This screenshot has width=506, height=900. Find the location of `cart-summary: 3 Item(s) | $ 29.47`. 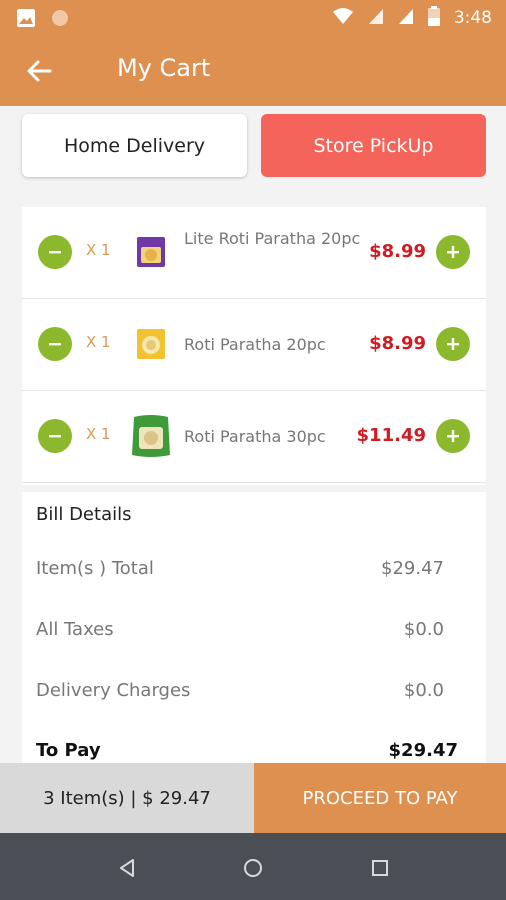

cart-summary: 3 Item(s) | $ 29.47 is located at coordinates (127, 798).